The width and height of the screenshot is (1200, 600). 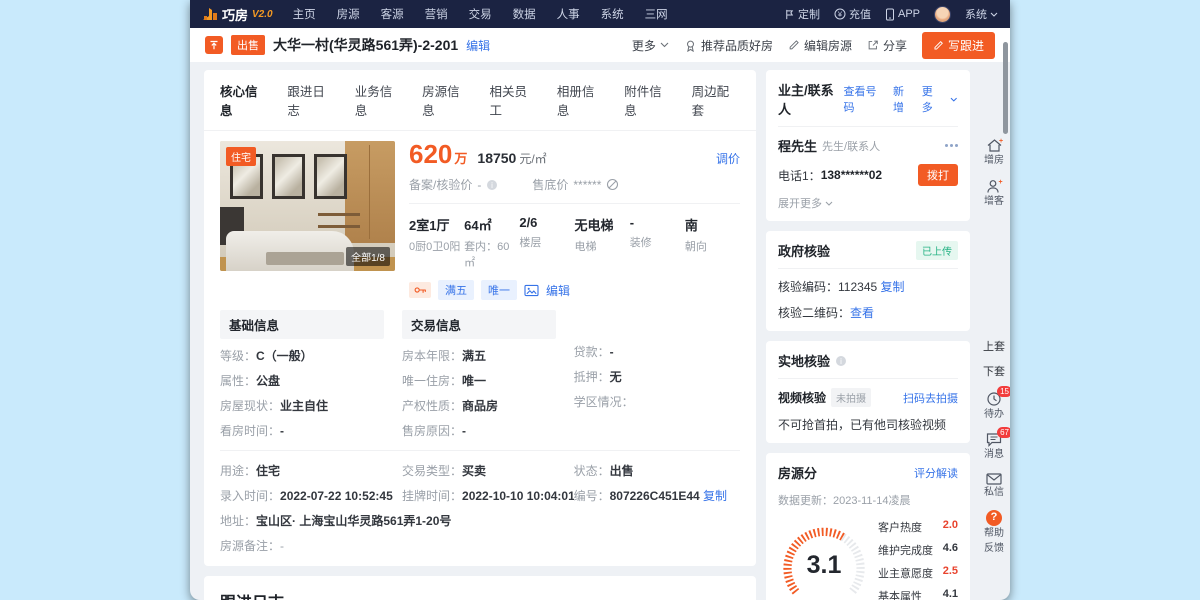 What do you see at coordinates (499, 290) in the screenshot?
I see `tag-only-house: 唯一` at bounding box center [499, 290].